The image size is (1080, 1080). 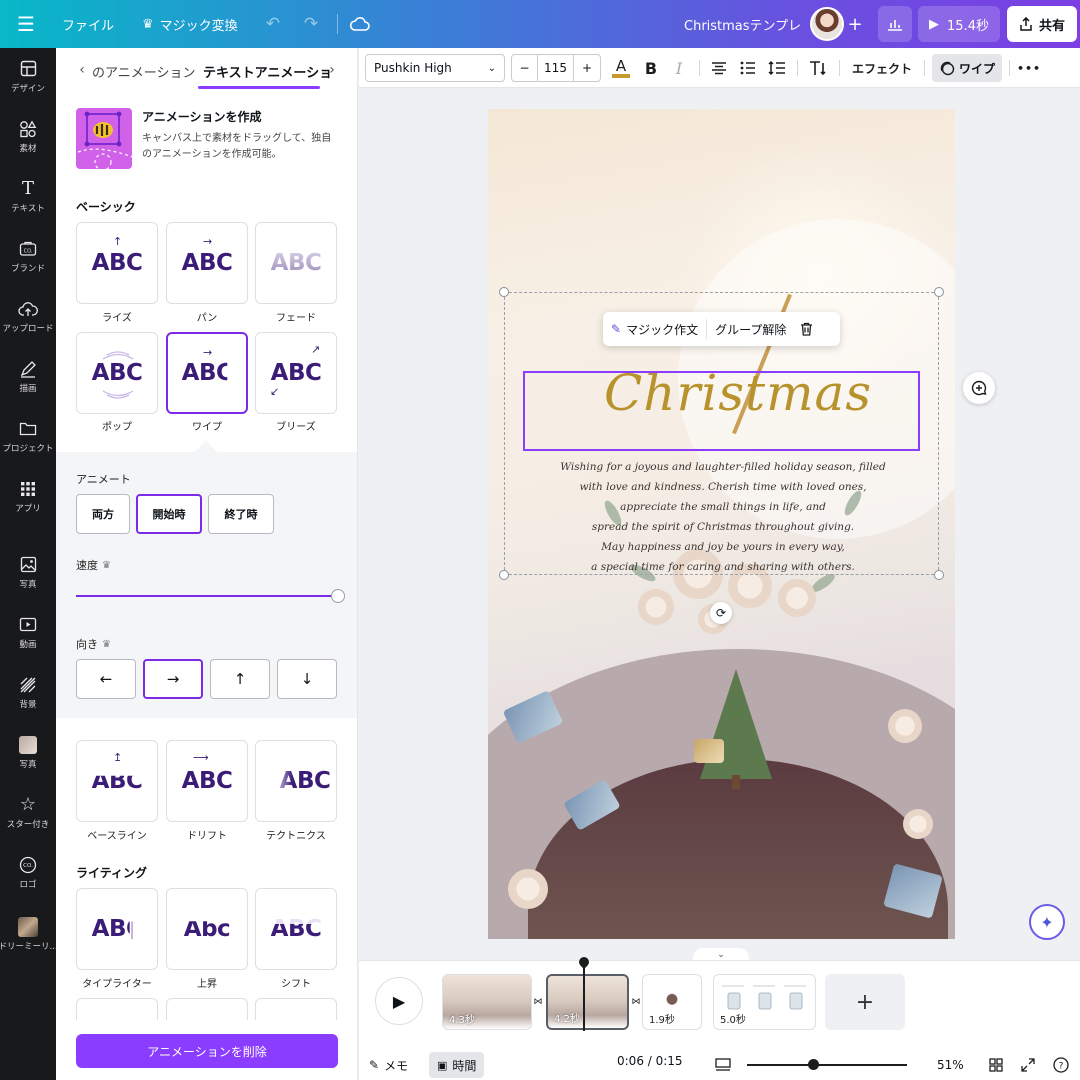 I want to click on animate-on-exit-button: 終了時, so click(x=241, y=514).